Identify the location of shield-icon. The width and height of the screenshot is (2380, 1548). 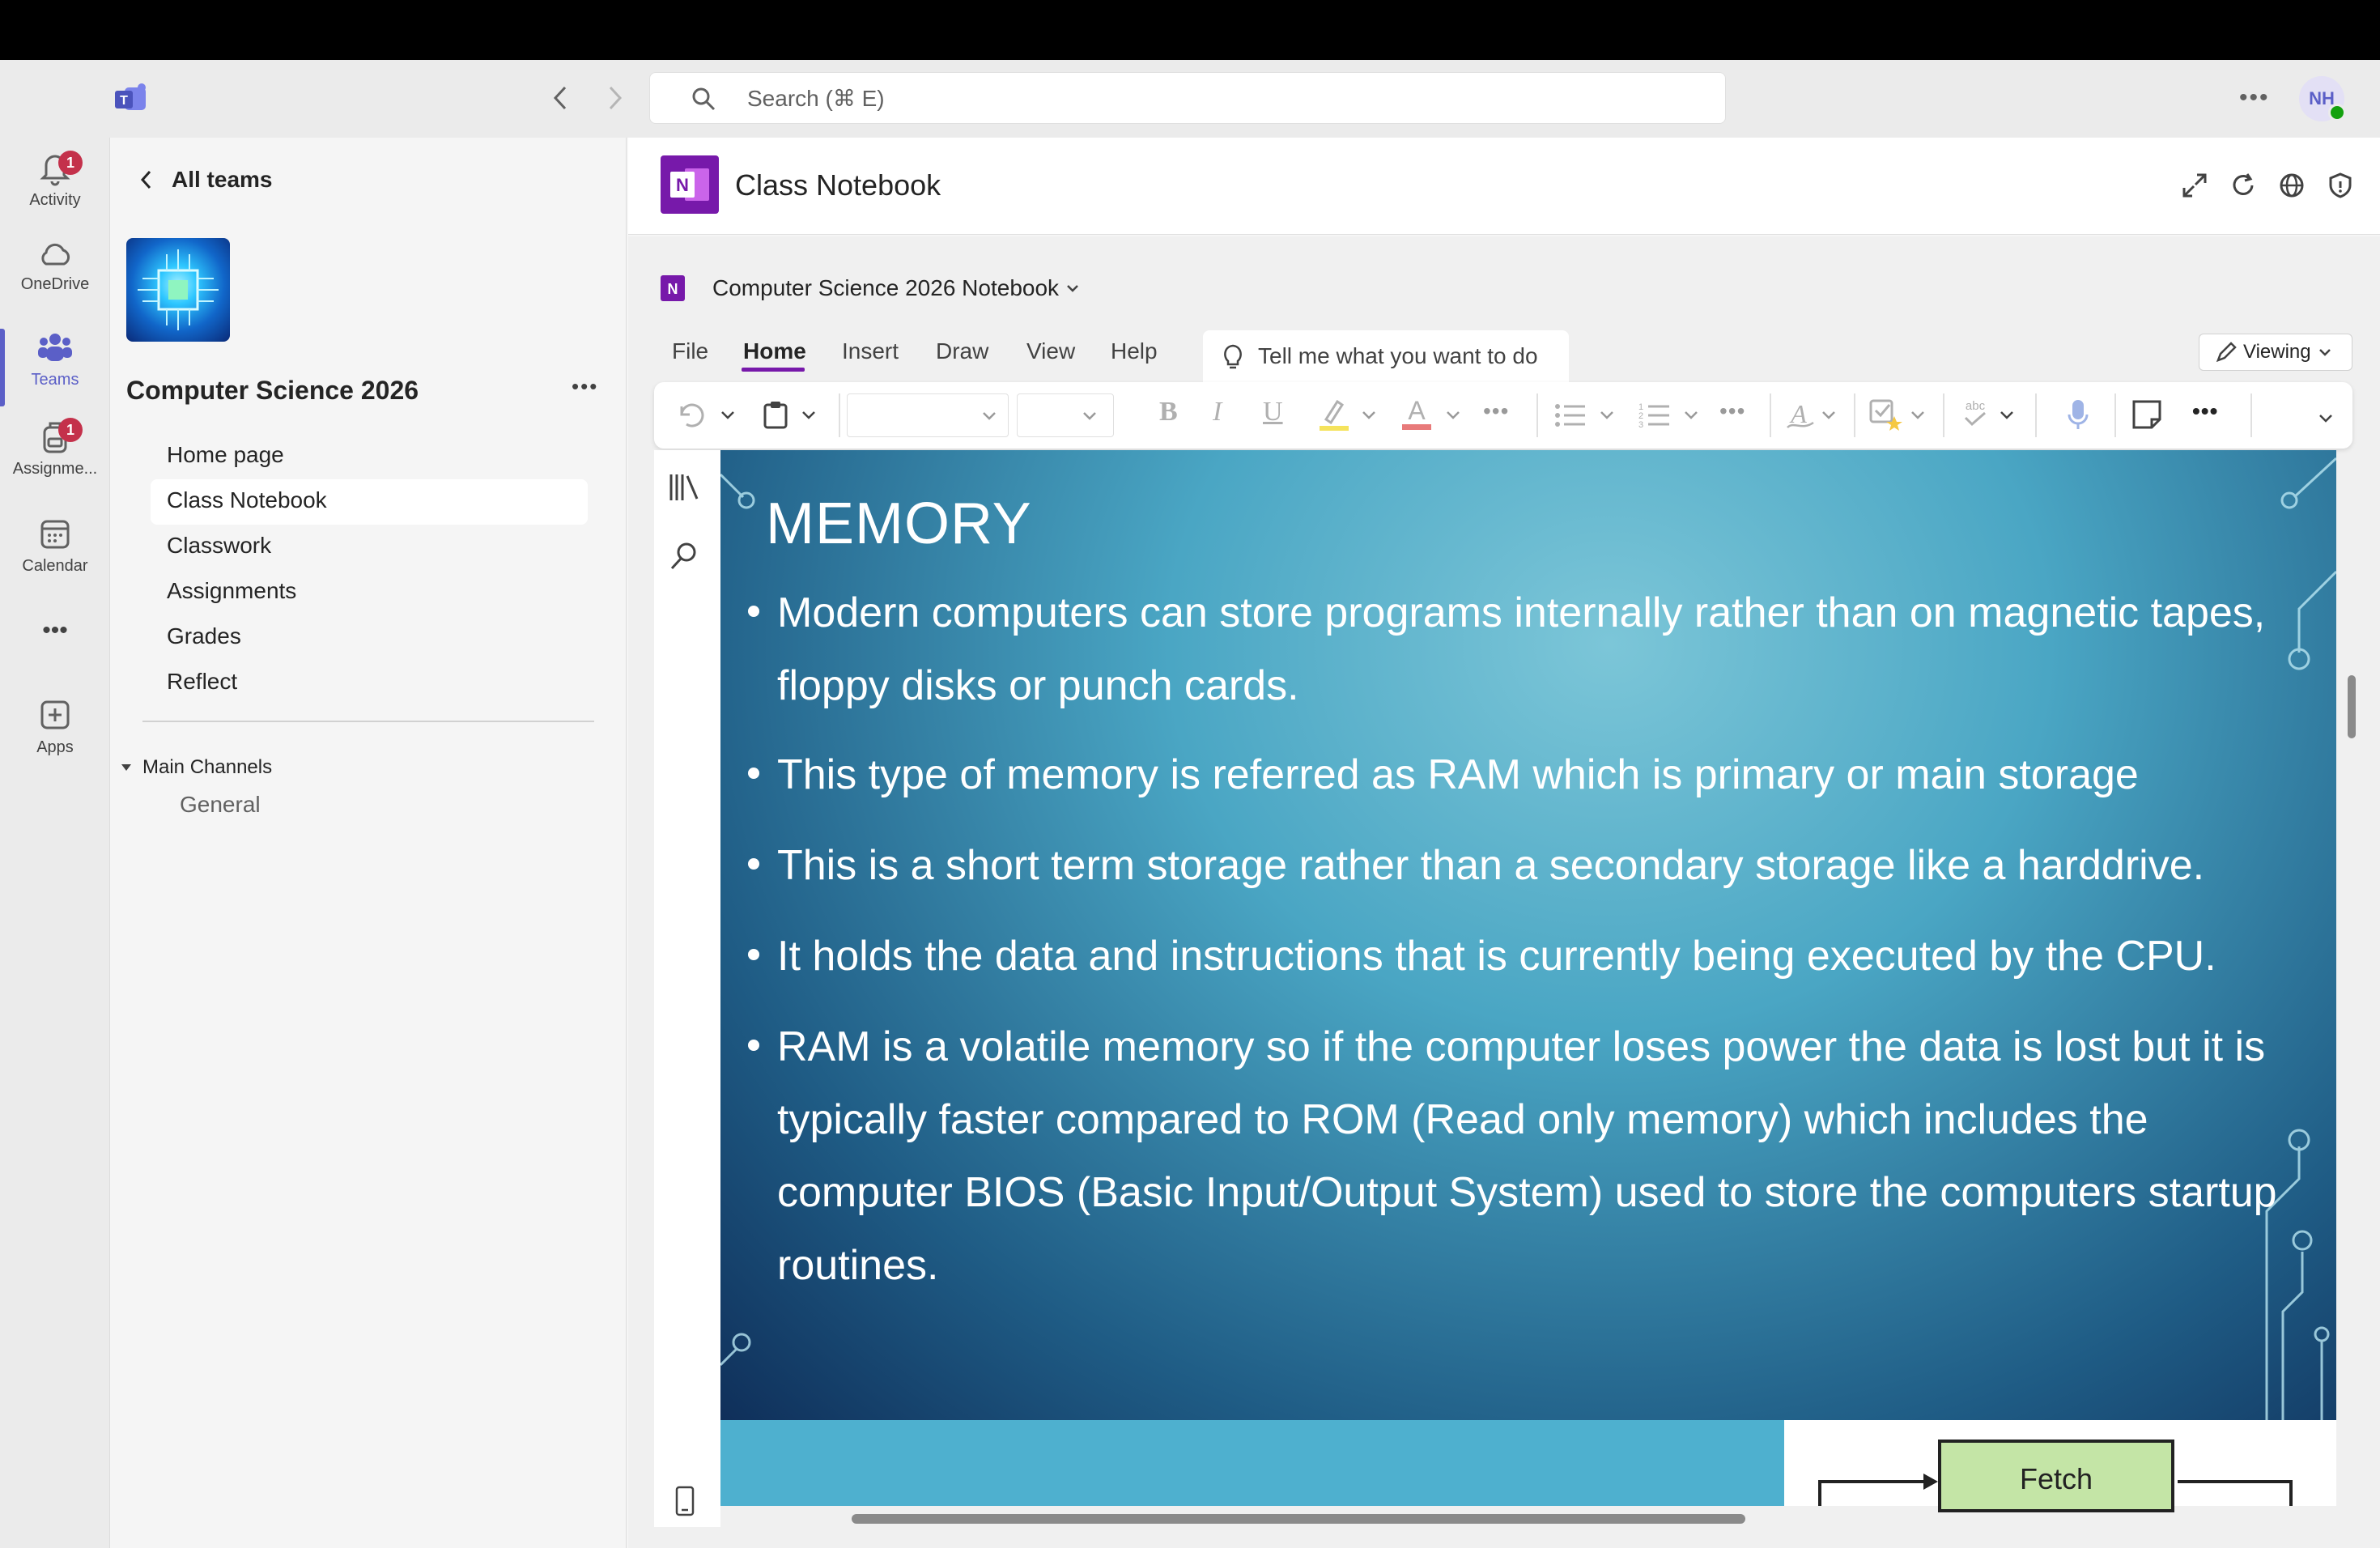
(2341, 185).